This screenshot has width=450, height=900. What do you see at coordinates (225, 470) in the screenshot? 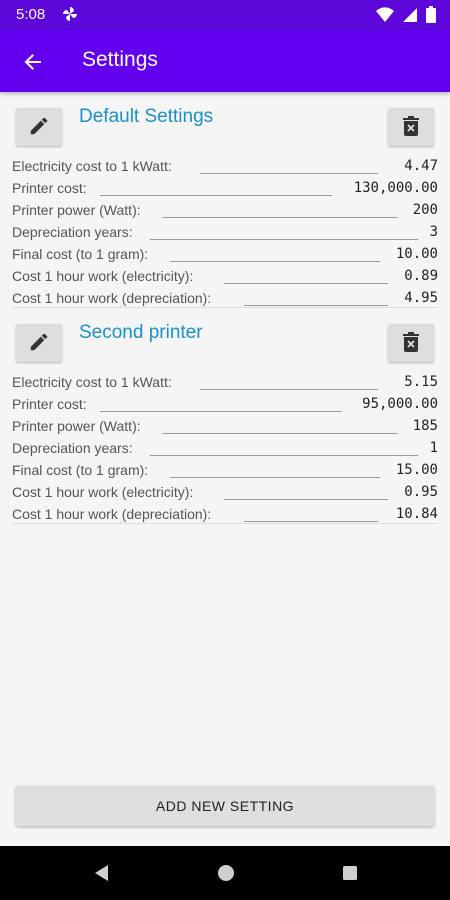
I see `setting-row: Final cost (to 1 gram): 15.00` at bounding box center [225, 470].